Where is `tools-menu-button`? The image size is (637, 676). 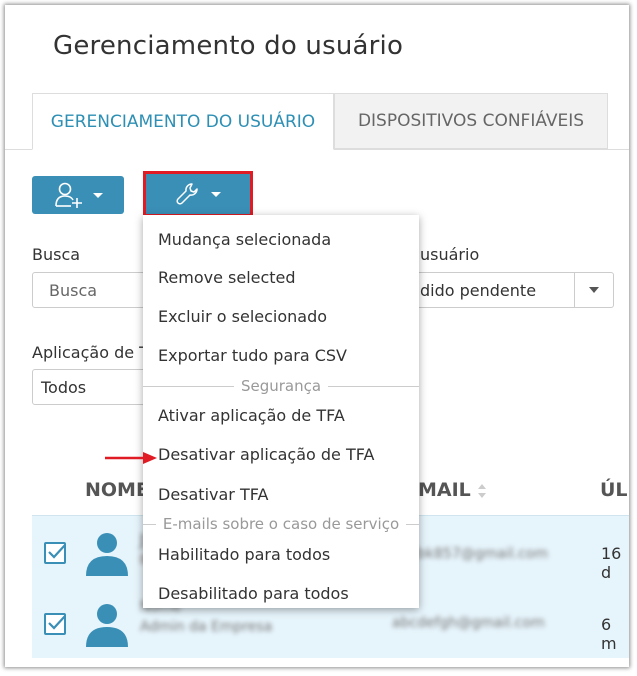
tools-menu-button is located at coordinates (198, 194).